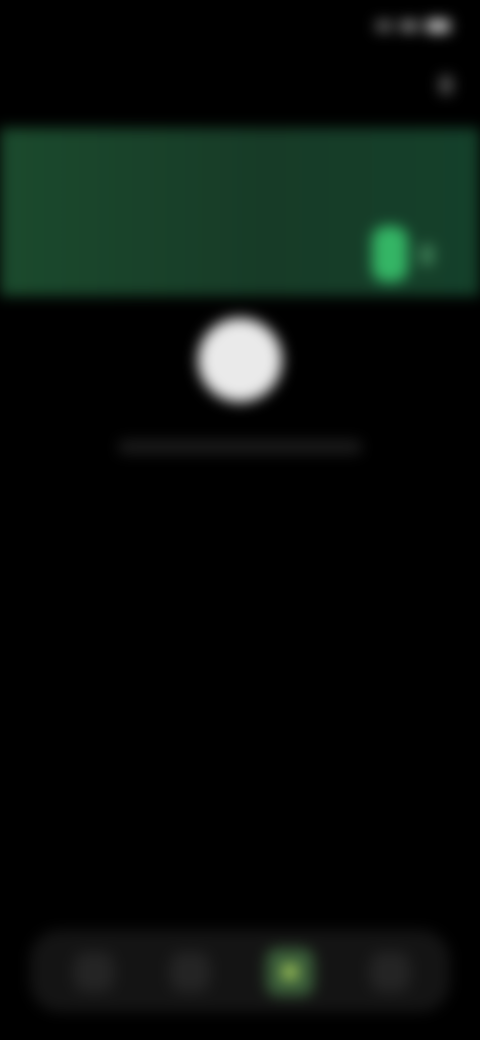  Describe the element at coordinates (409, 26) in the screenshot. I see `wifi-icon` at that location.